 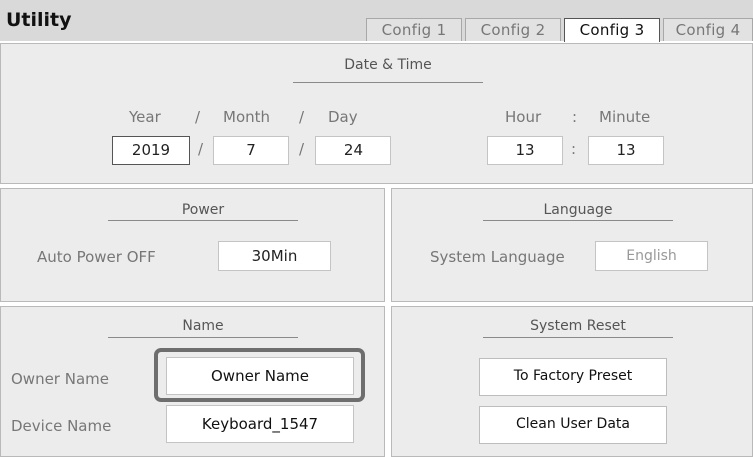 What do you see at coordinates (388, 65) in the screenshot?
I see `date-time-title: Date & Time` at bounding box center [388, 65].